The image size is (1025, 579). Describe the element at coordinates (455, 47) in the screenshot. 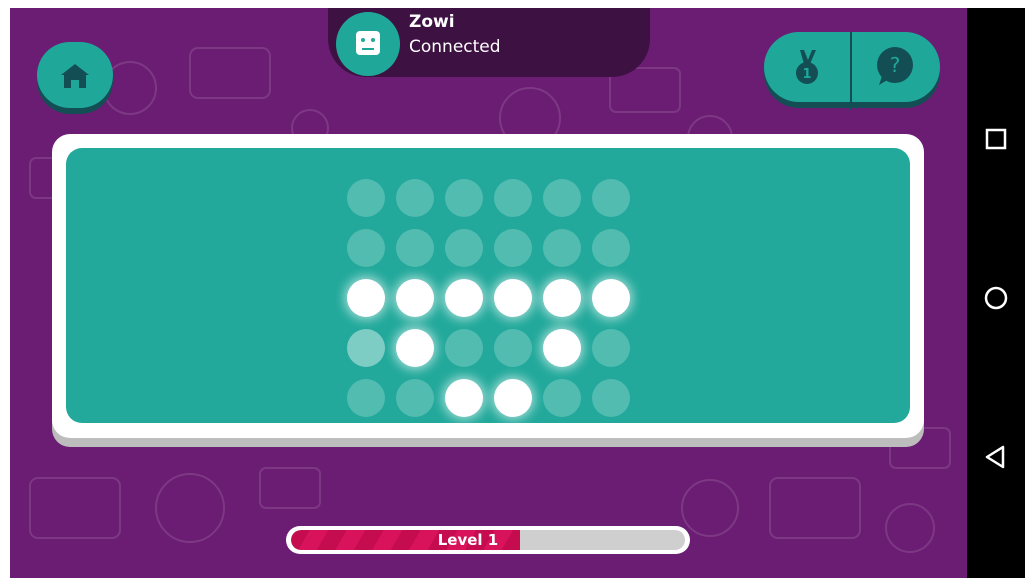

I see `connection-status: Connected` at that location.